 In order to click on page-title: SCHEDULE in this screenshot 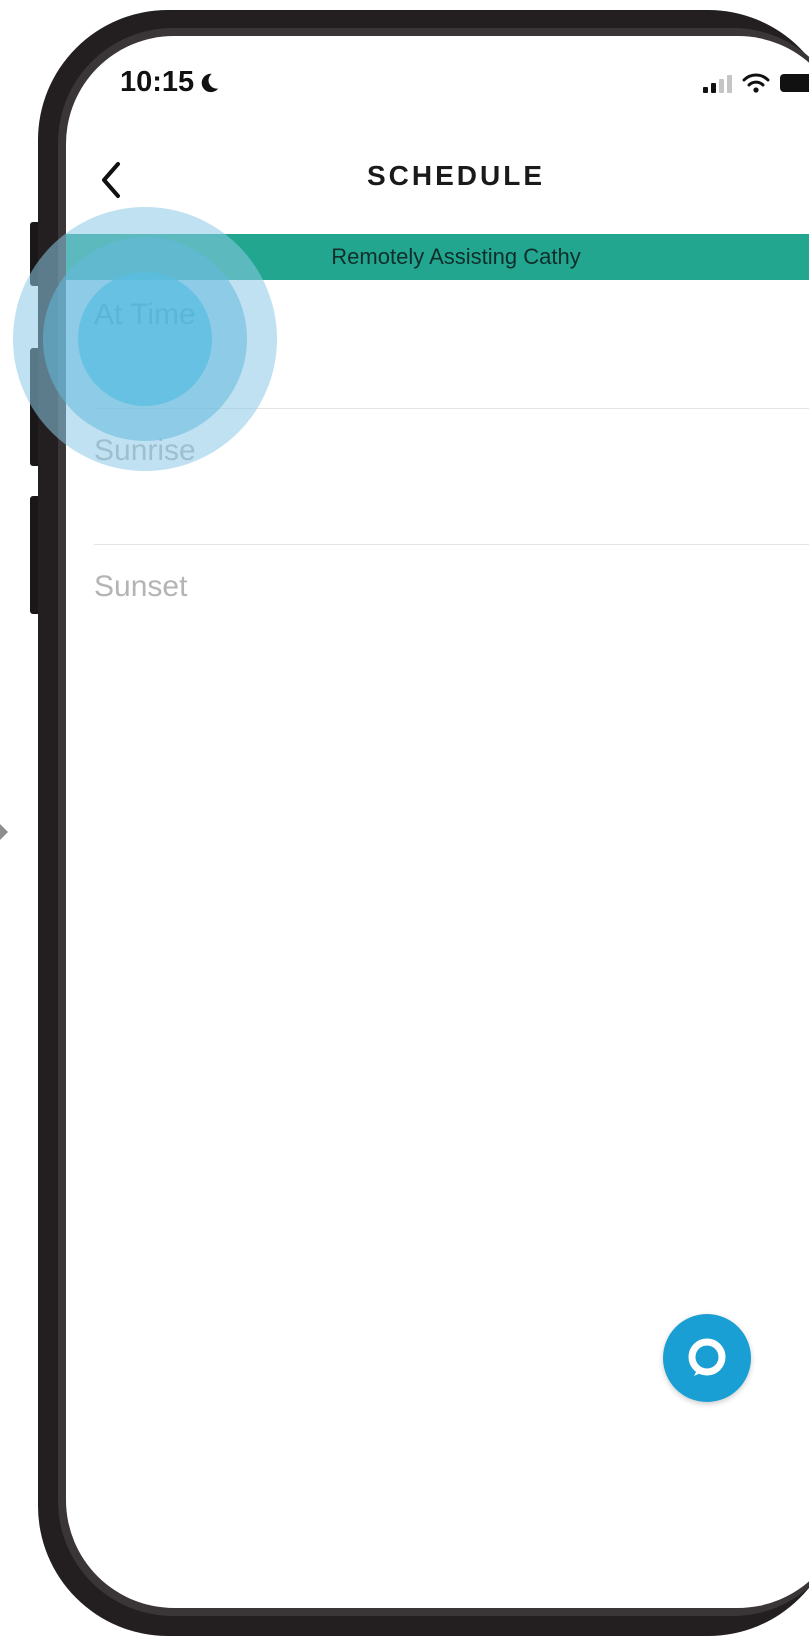, I will do `click(455, 175)`.